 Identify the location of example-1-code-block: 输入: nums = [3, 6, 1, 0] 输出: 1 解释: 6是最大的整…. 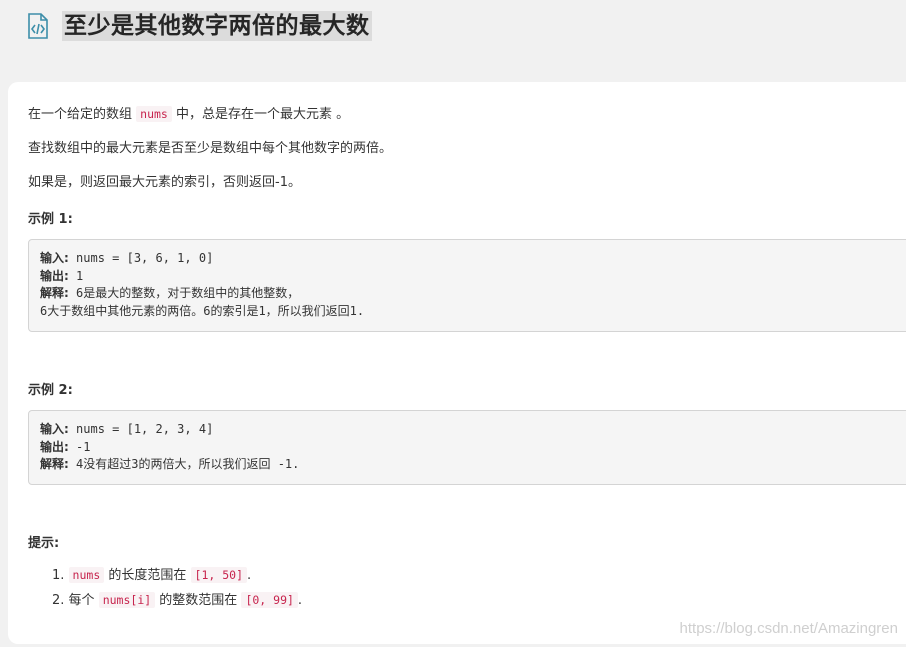
(467, 285).